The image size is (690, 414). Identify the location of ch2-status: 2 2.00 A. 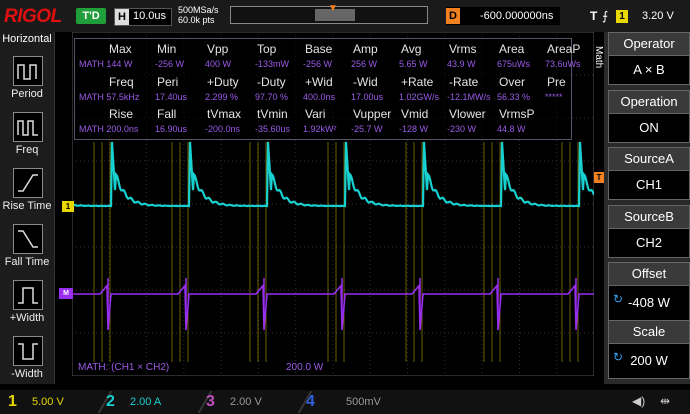
(147, 402).